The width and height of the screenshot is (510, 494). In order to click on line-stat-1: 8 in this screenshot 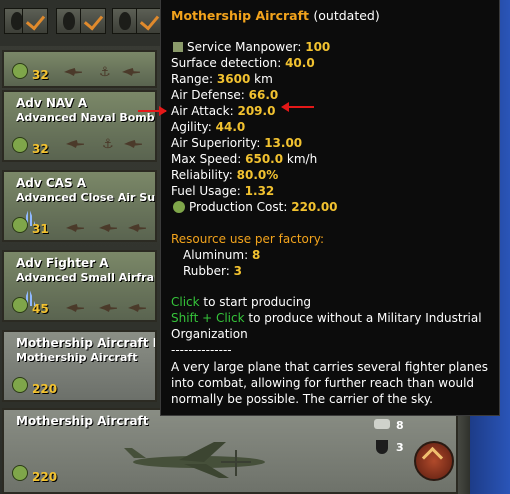, I will do `click(400, 425)`.